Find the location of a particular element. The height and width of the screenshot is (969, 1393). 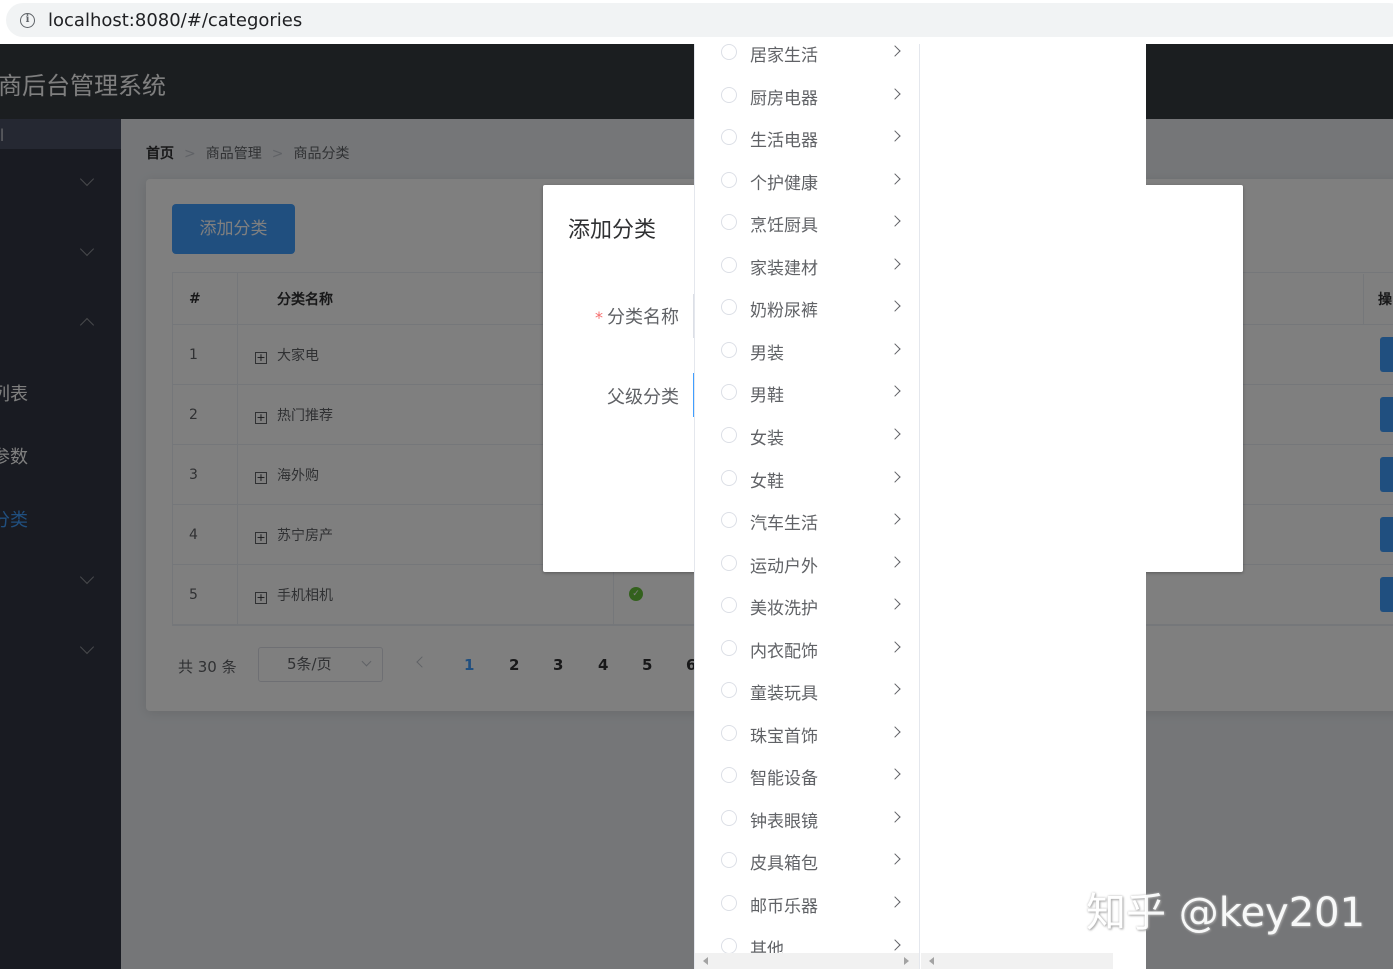

cascader-option: 童装玩具 is located at coordinates (807, 690).